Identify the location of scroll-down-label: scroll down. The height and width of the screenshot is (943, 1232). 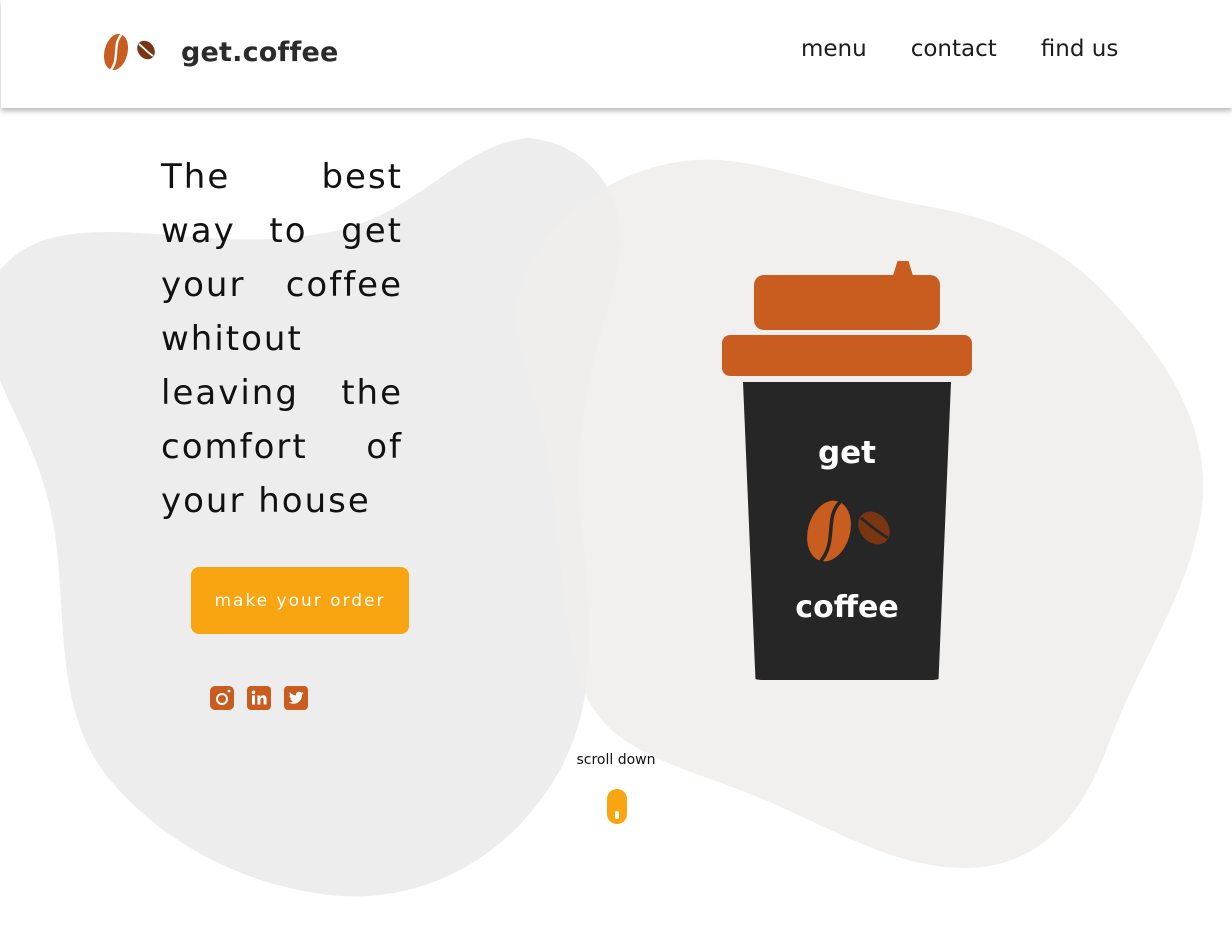
(616, 760).